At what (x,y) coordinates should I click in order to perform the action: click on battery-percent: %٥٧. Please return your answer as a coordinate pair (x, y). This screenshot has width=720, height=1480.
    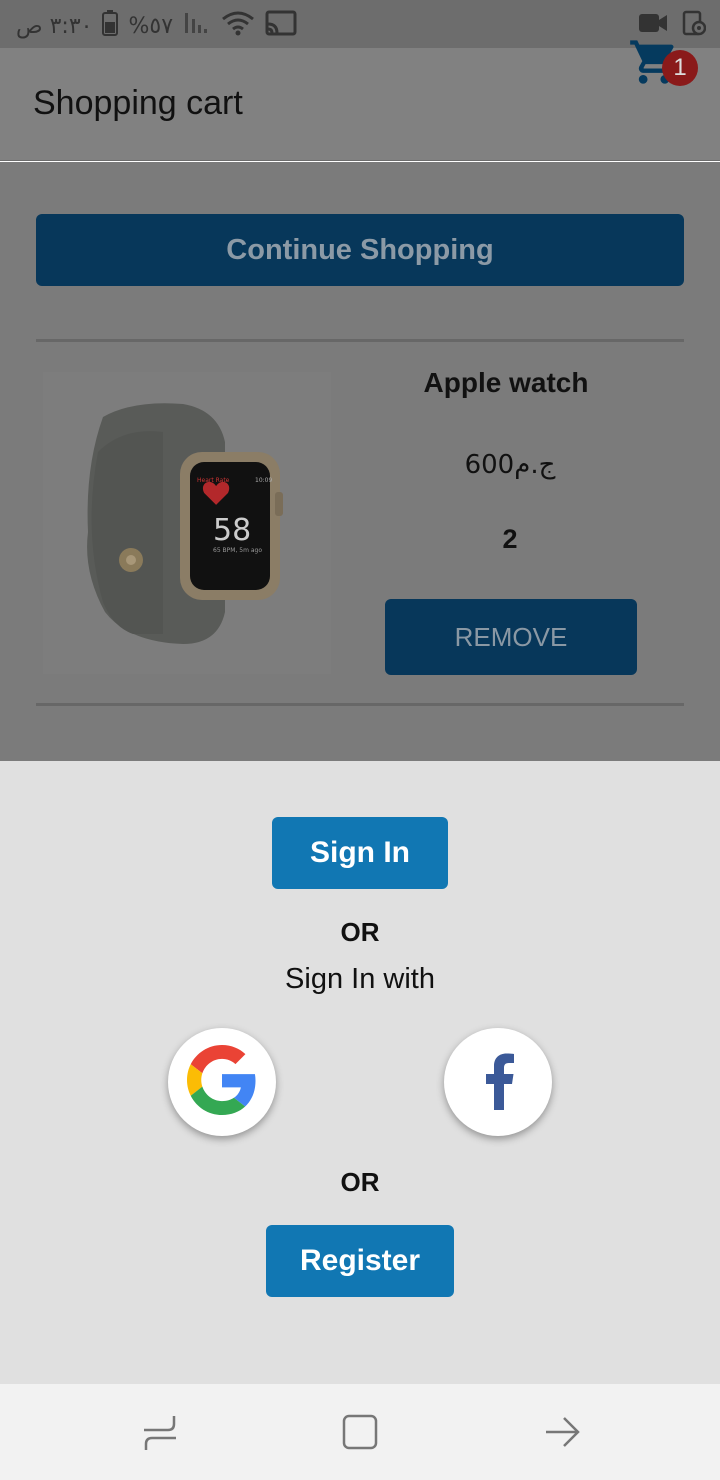
    Looking at the image, I should click on (151, 26).